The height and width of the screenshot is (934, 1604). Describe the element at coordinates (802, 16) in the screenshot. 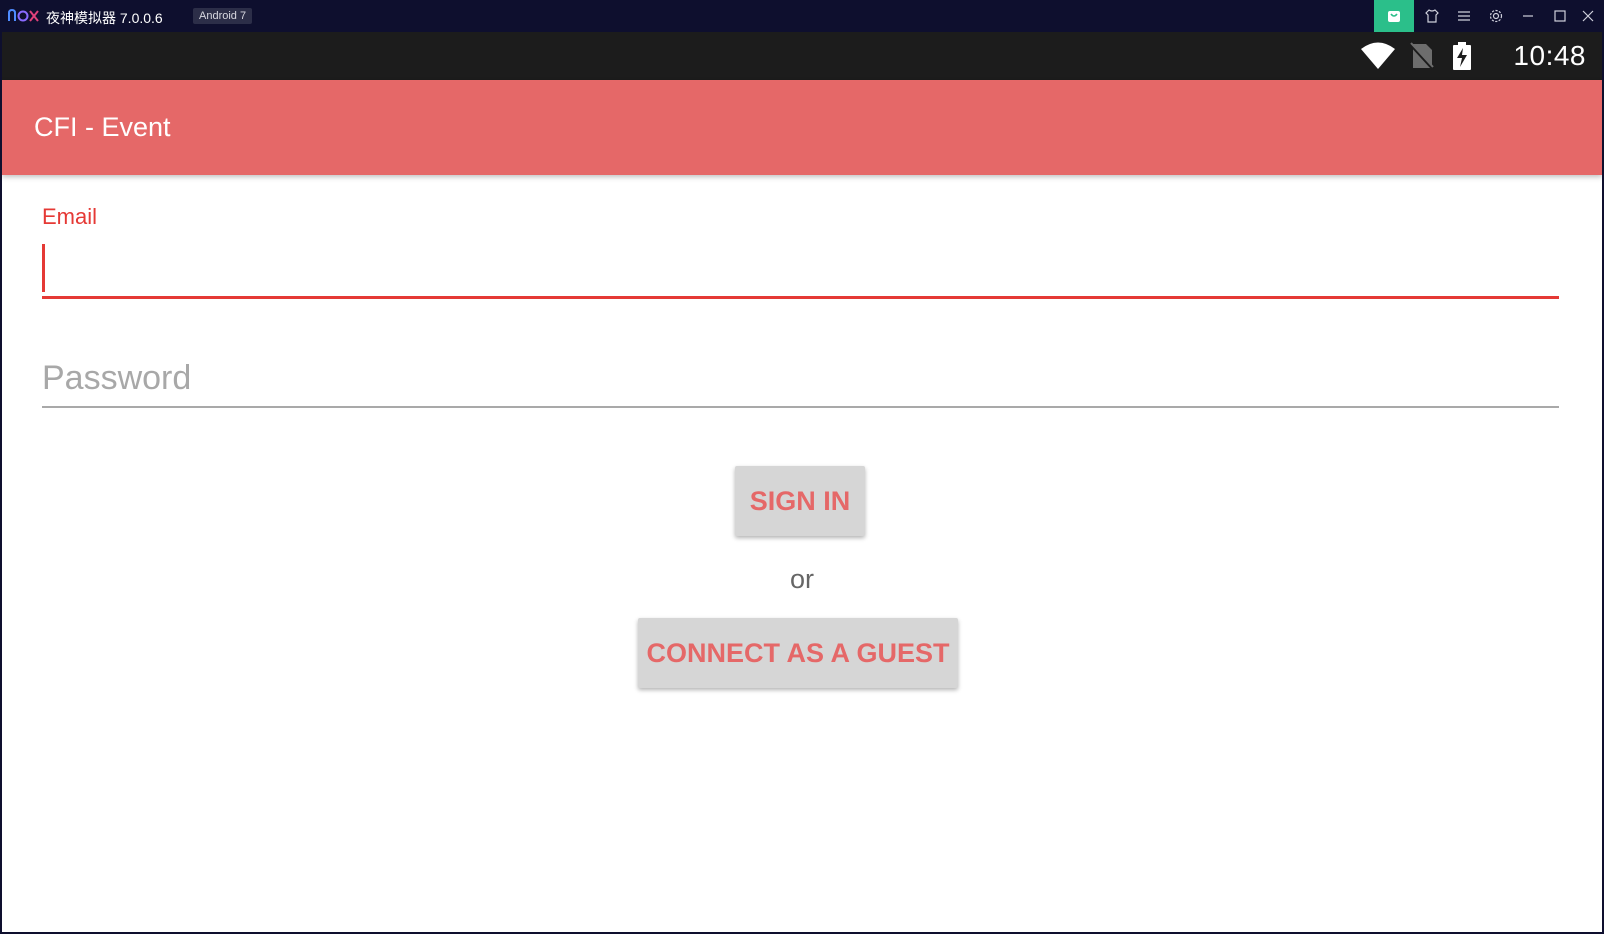

I see `emulator-title-bar: 夜神模拟器 7.0.0.6 Android 7` at that location.